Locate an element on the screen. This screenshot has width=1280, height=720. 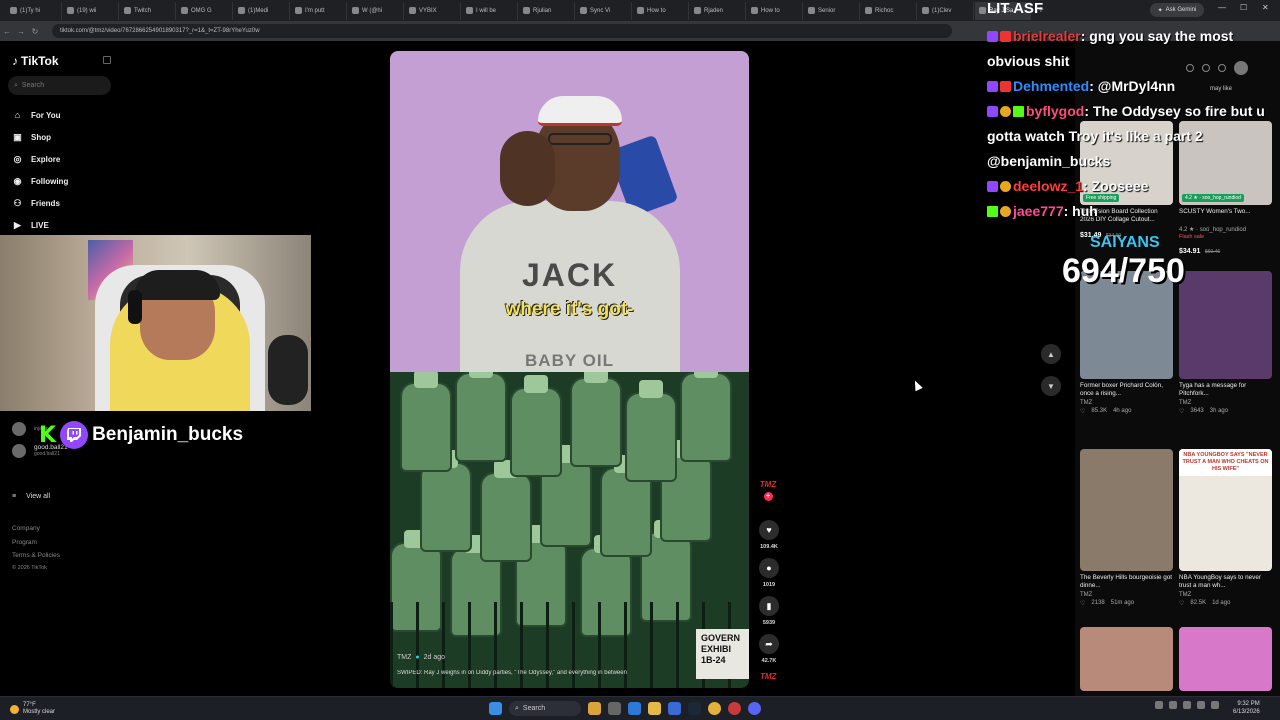
footer-terms-link: Terms & Policies is located at coordinates (36, 555).